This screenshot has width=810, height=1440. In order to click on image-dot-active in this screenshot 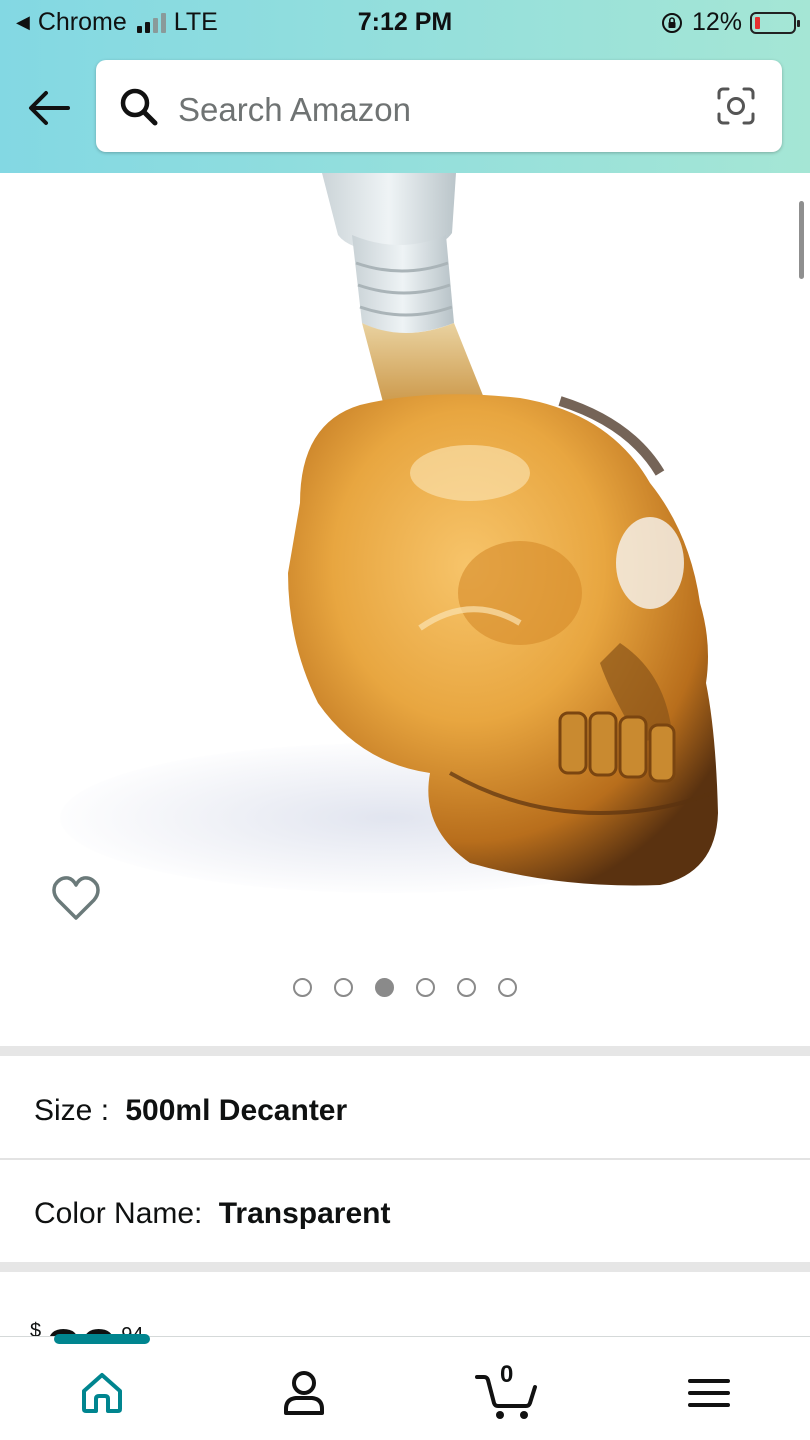, I will do `click(384, 987)`.